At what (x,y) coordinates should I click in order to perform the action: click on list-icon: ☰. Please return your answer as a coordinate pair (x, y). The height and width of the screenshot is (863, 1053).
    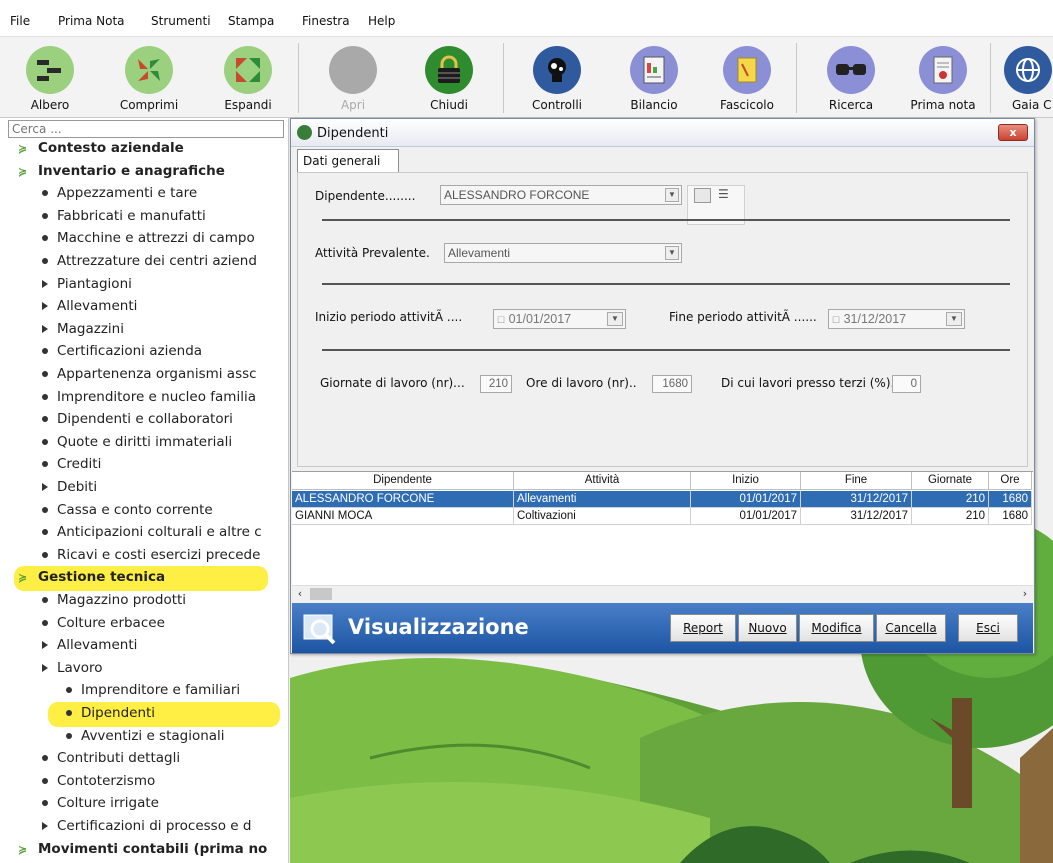
    Looking at the image, I should click on (726, 195).